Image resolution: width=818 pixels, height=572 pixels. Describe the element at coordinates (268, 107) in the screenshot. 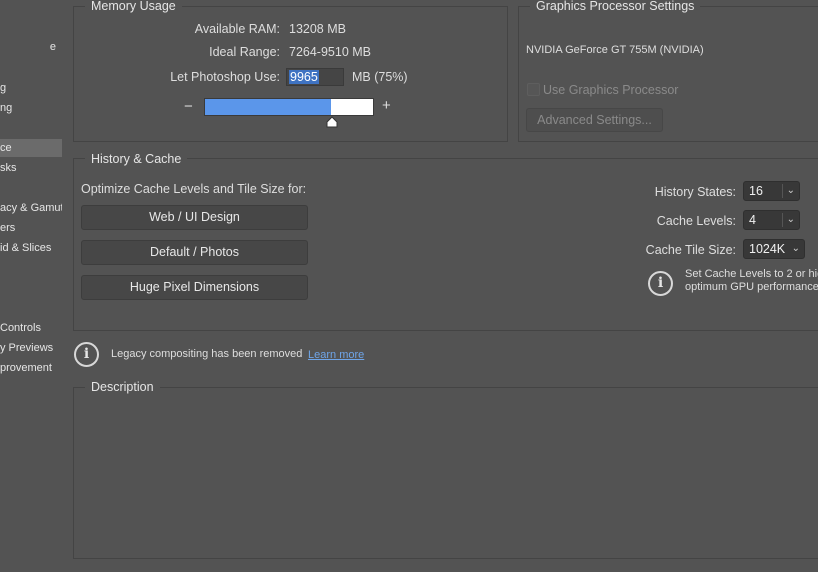

I see `ram-slider-fill` at that location.